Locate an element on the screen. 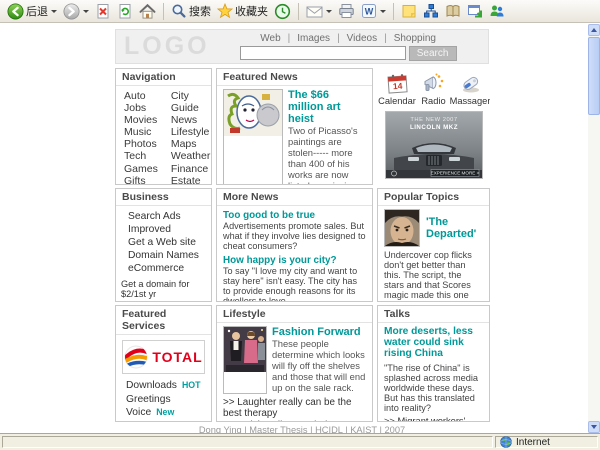 The height and width of the screenshot is (450, 600). service-link-greetings: Greetings is located at coordinates (168, 400).